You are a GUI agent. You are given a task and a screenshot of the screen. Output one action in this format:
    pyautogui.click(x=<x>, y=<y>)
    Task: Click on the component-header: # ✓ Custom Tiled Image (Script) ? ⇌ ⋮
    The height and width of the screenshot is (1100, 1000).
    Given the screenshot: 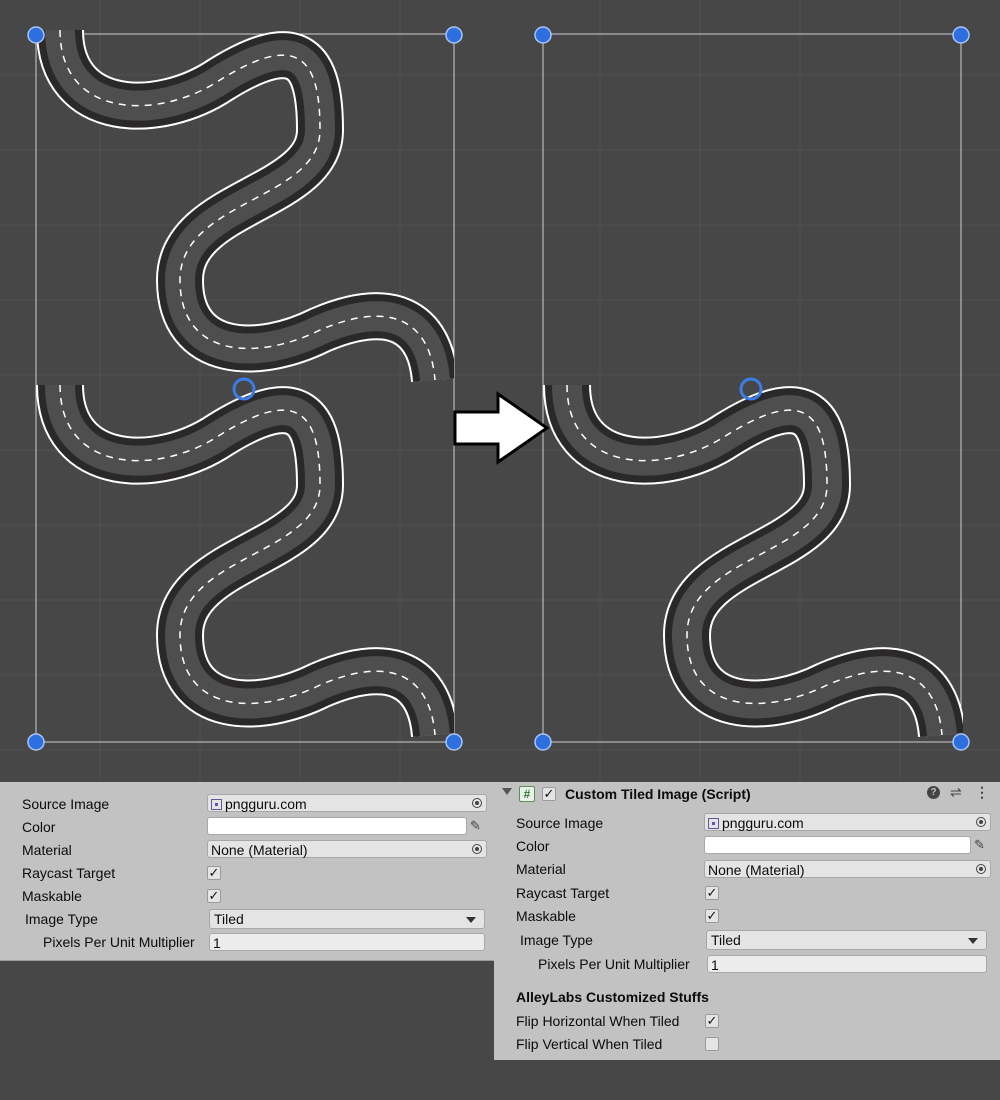 What is the action you would take?
    pyautogui.click(x=747, y=794)
    